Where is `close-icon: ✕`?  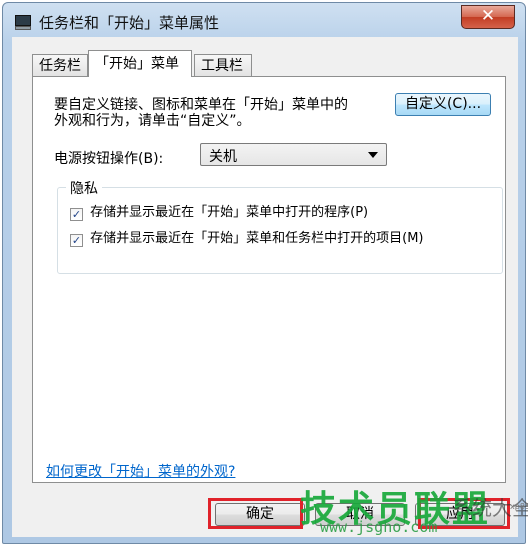
close-icon: ✕ is located at coordinates (488, 16).